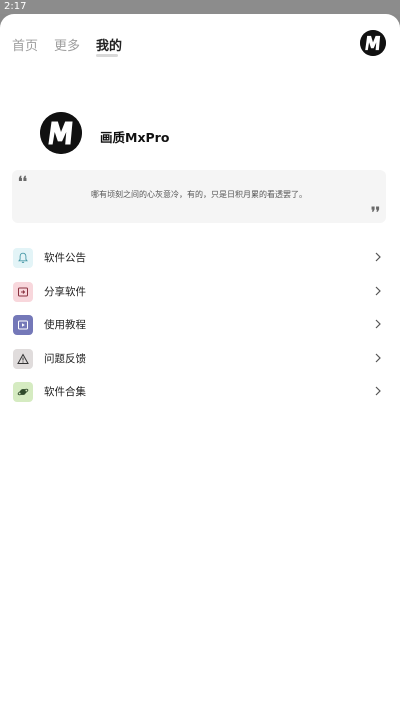 The height and width of the screenshot is (712, 400). What do you see at coordinates (200, 293) in the screenshot?
I see `menu-item-share: 分享软件` at bounding box center [200, 293].